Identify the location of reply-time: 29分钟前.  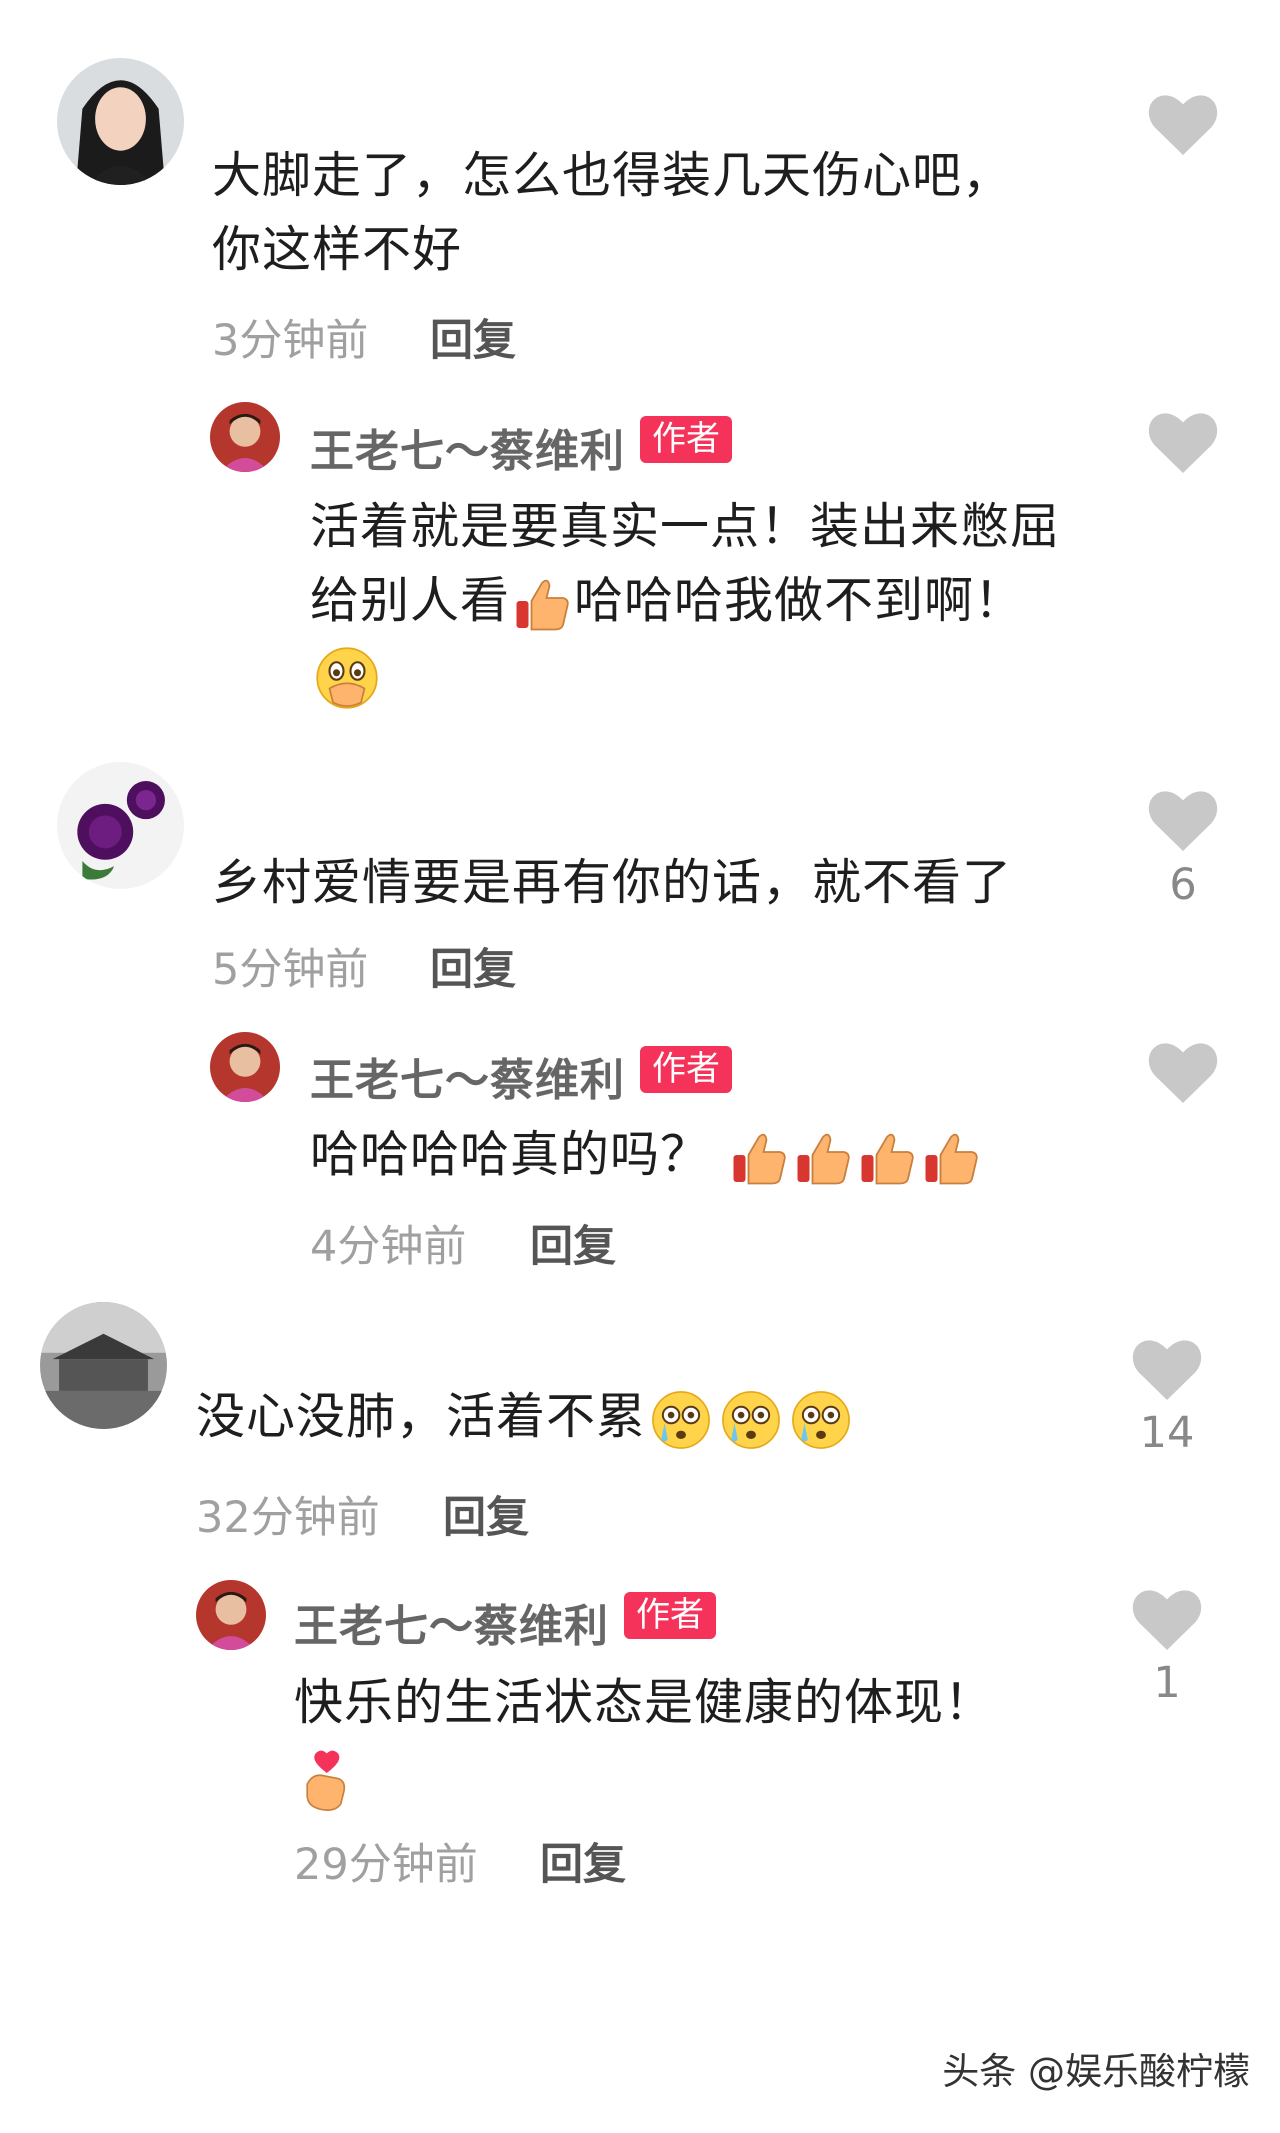
(386, 1865).